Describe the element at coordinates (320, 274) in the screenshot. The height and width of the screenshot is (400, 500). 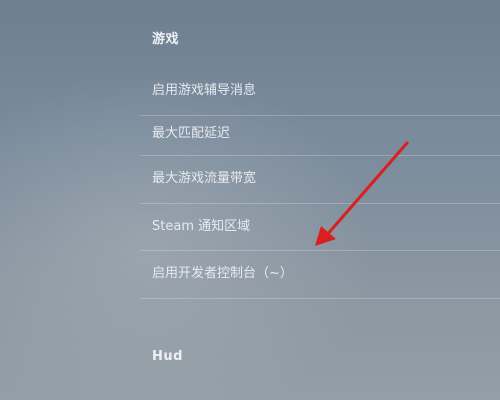
I see `setting-enable-developer-console: 启用开发者控制台（~）` at that location.